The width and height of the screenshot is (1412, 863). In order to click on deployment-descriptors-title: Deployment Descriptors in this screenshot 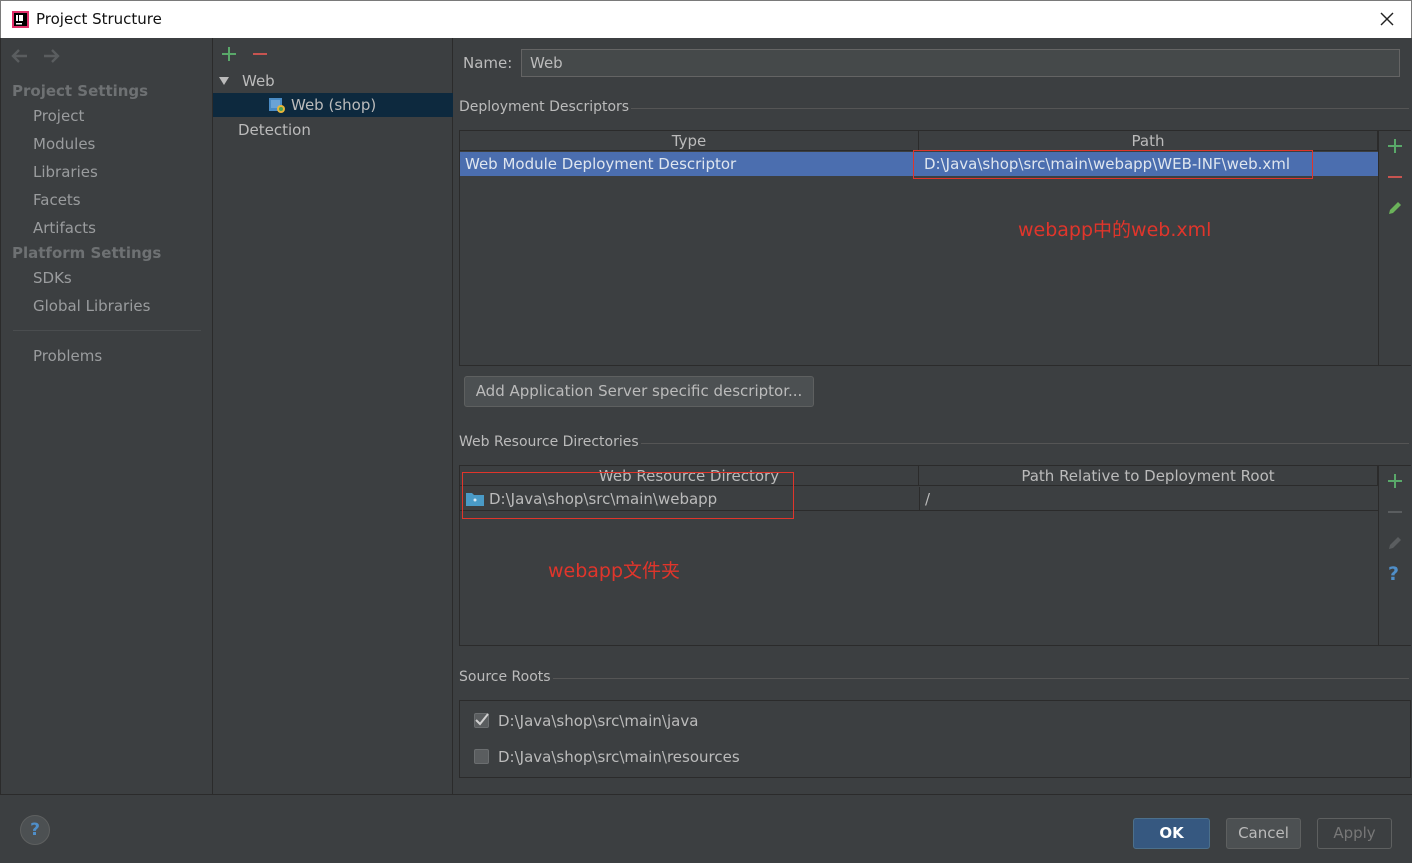, I will do `click(544, 107)`.